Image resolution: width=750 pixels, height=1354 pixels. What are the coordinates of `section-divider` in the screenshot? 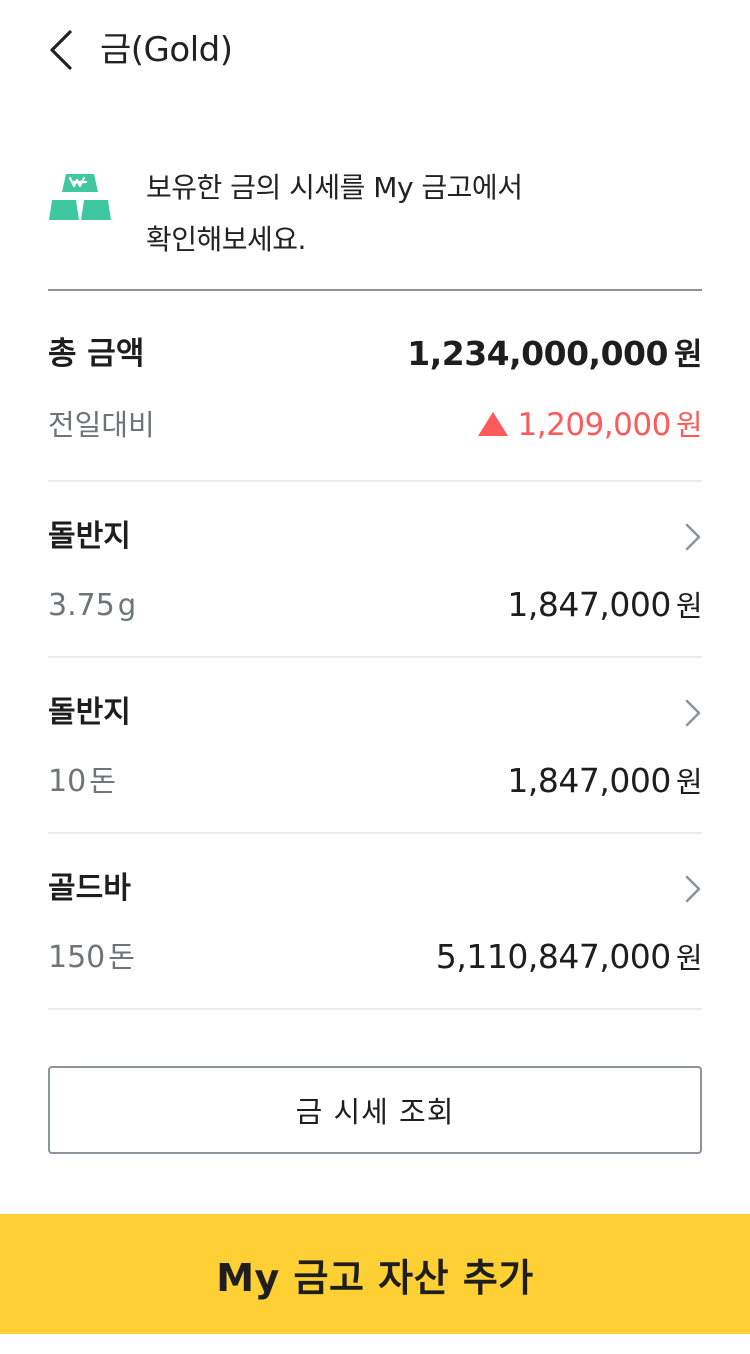 It's located at (375, 290).